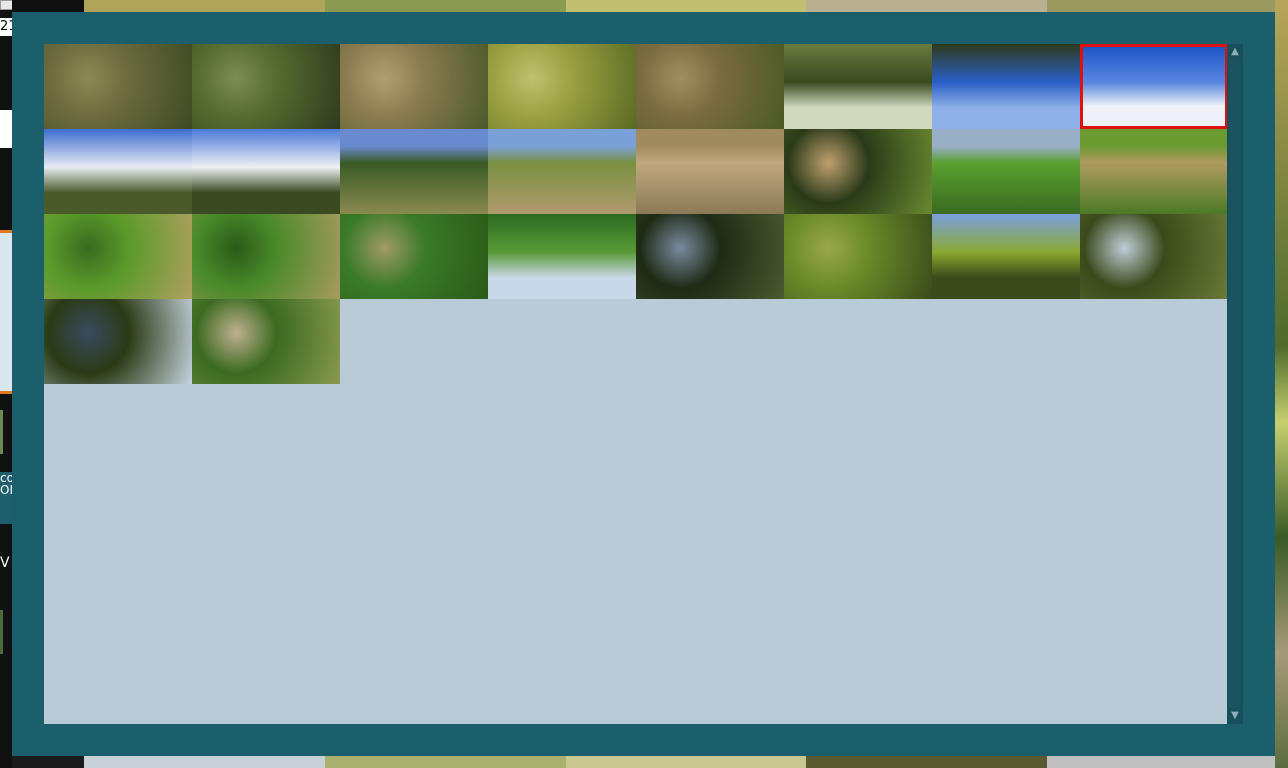  I want to click on left-text-fragment: 21, so click(6, 27).